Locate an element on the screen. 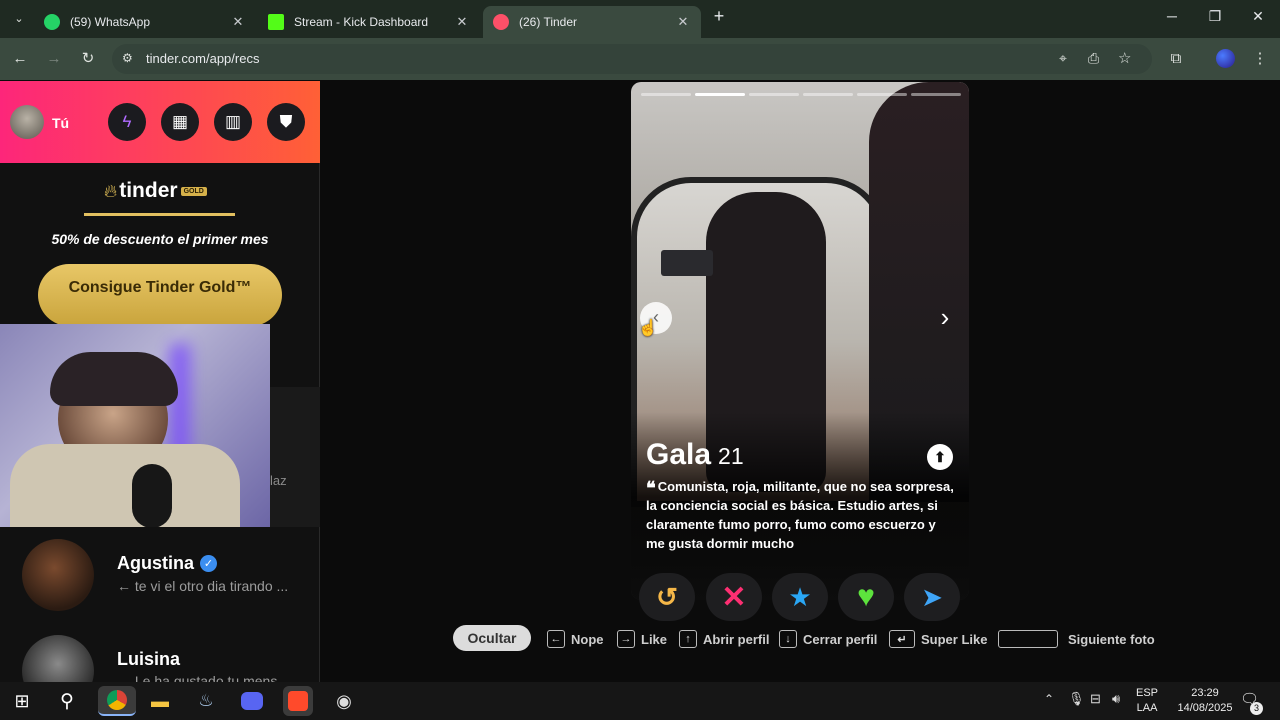 The width and height of the screenshot is (1280, 720). gold-divider is located at coordinates (159, 214).